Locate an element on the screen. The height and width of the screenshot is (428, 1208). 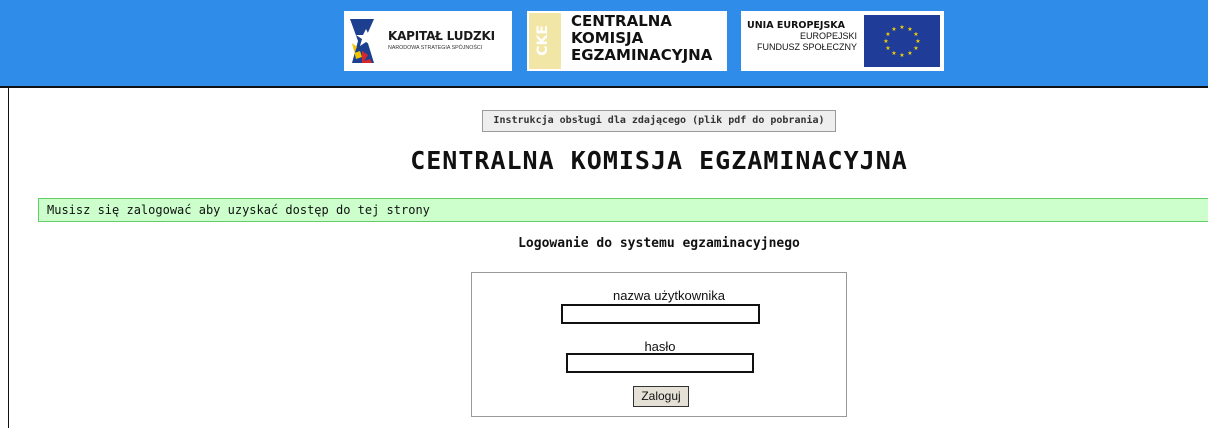
password-label: hasło is located at coordinates (660, 346).